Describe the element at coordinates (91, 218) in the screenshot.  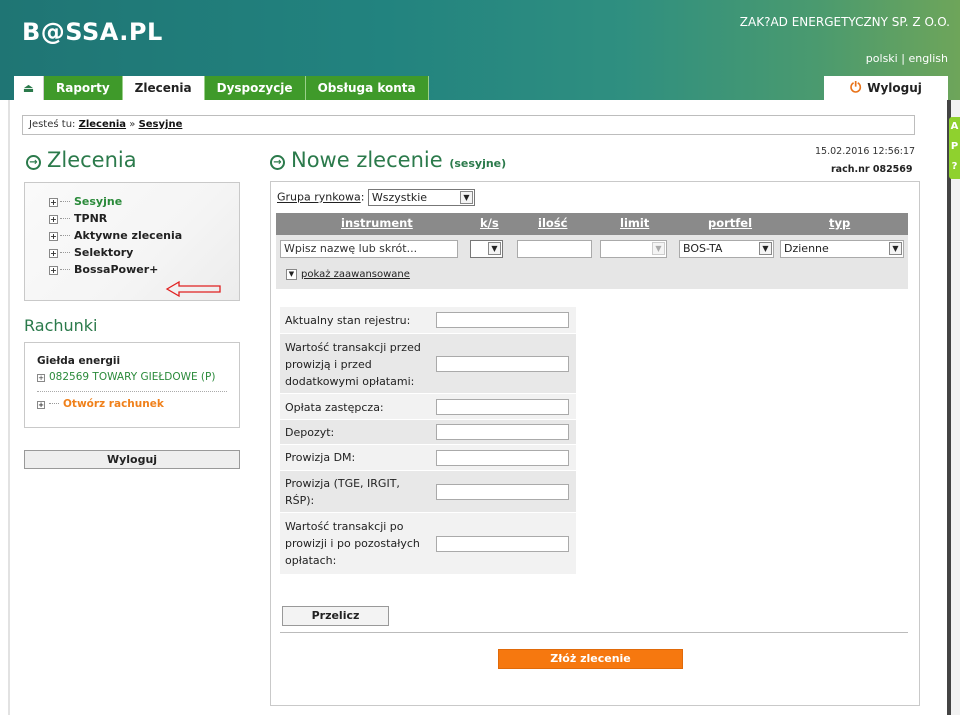
I see `menu-item-label: TPNR` at that location.